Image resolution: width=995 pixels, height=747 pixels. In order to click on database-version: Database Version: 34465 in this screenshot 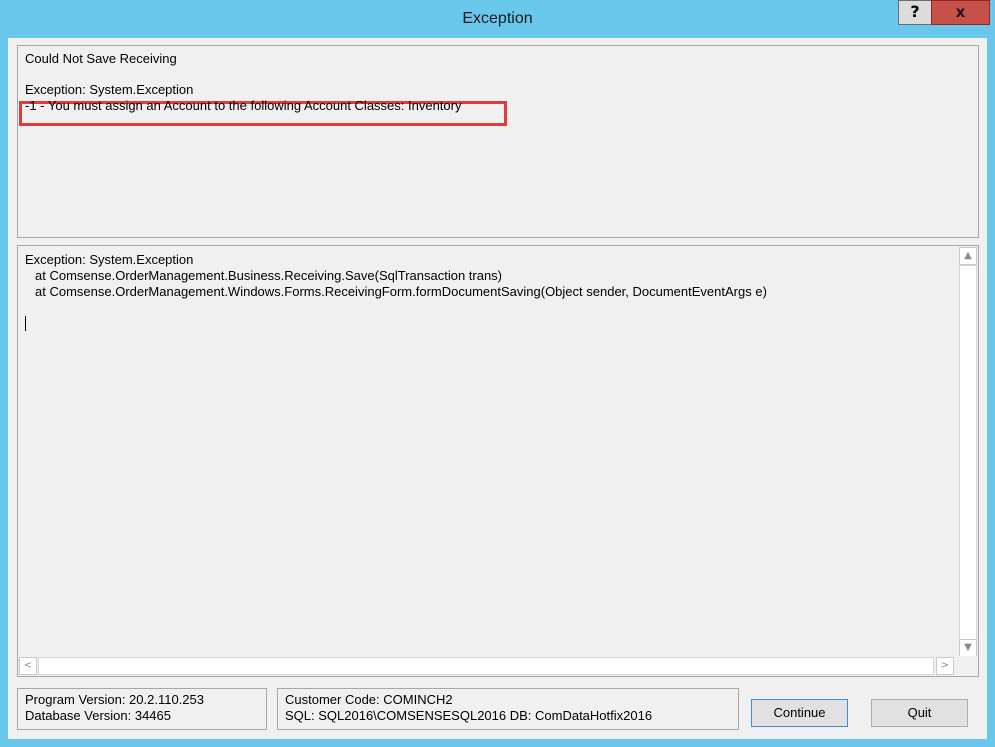, I will do `click(98, 715)`.